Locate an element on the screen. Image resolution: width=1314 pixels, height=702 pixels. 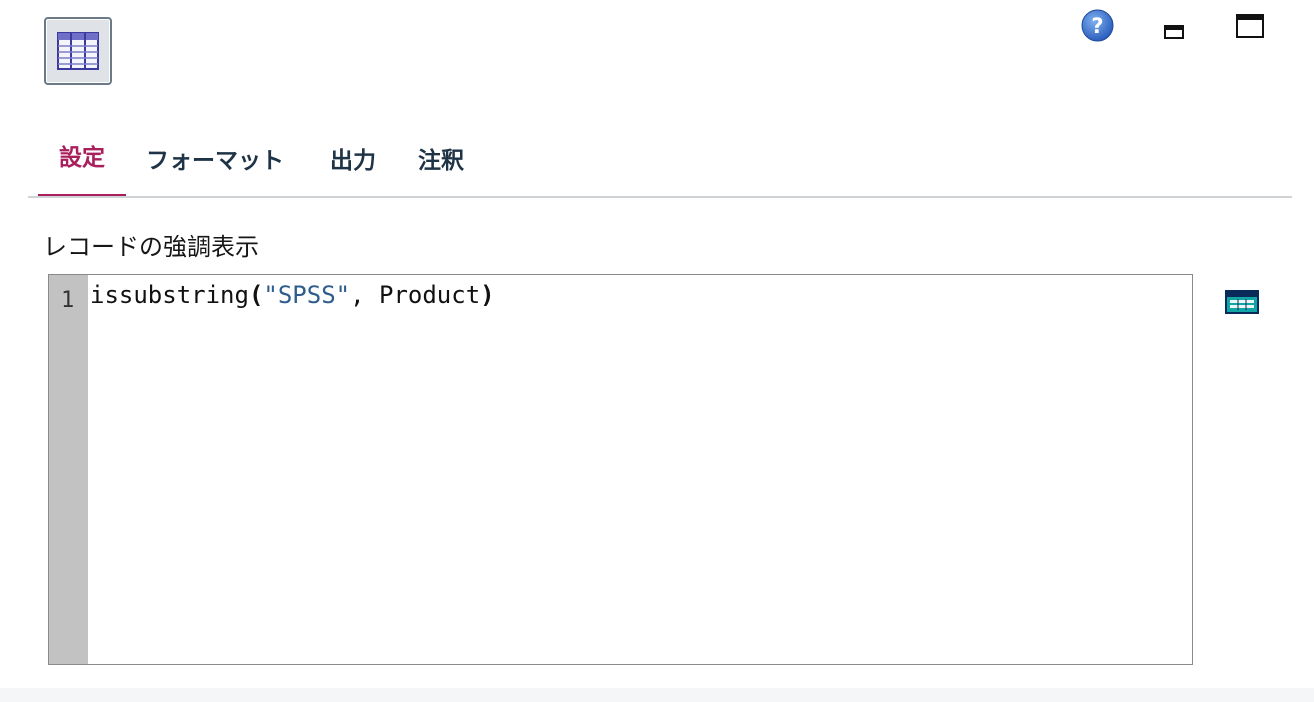
help-icon: ? is located at coordinates (1097, 25).